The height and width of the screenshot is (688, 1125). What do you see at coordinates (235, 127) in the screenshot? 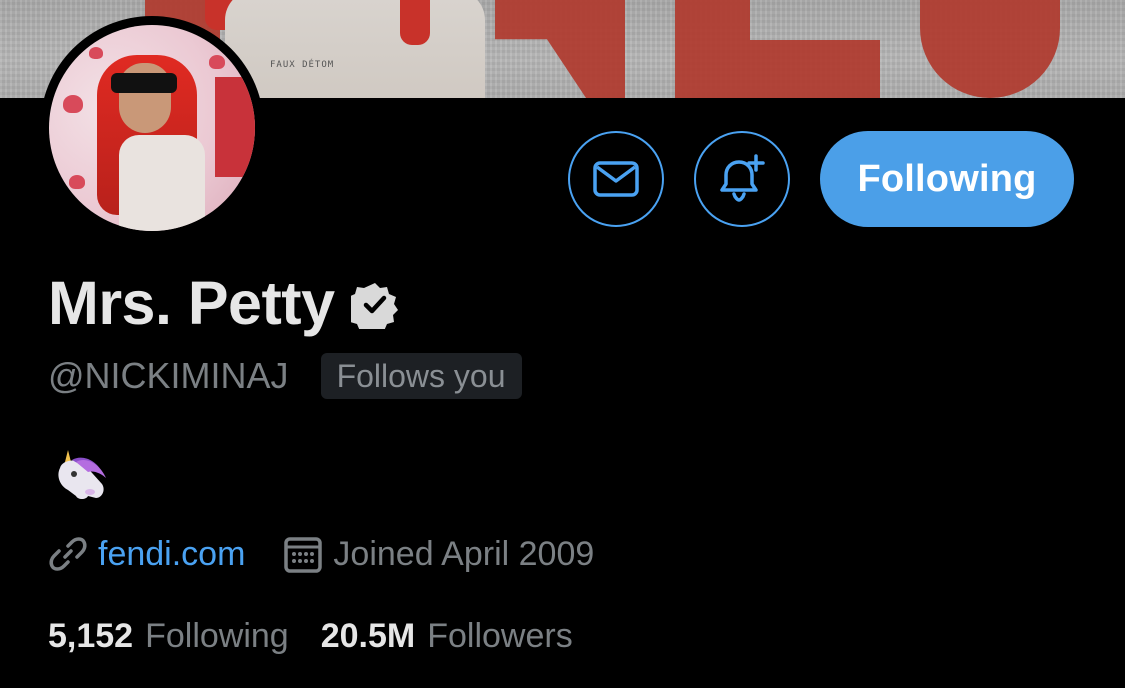
I see `avatar-m-letter` at bounding box center [235, 127].